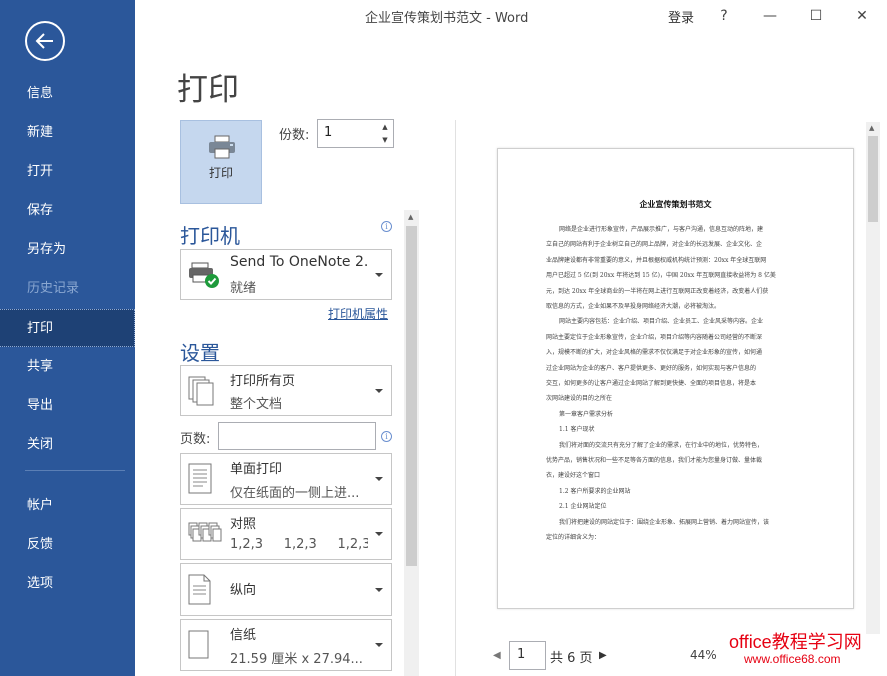 The height and width of the screenshot is (676, 887). I want to click on minimize-button: —, so click(770, 16).